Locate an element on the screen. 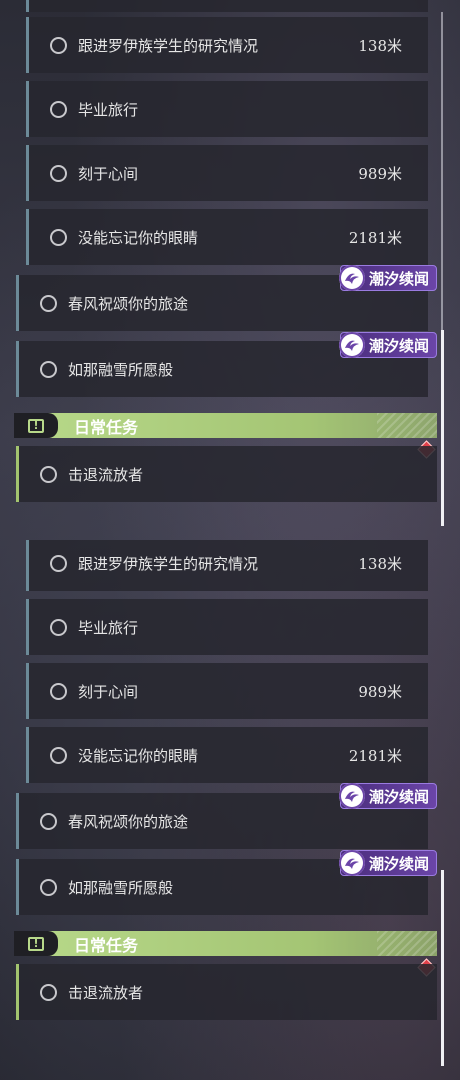 The height and width of the screenshot is (1080, 460). quest-card-partial is located at coordinates (227, 6).